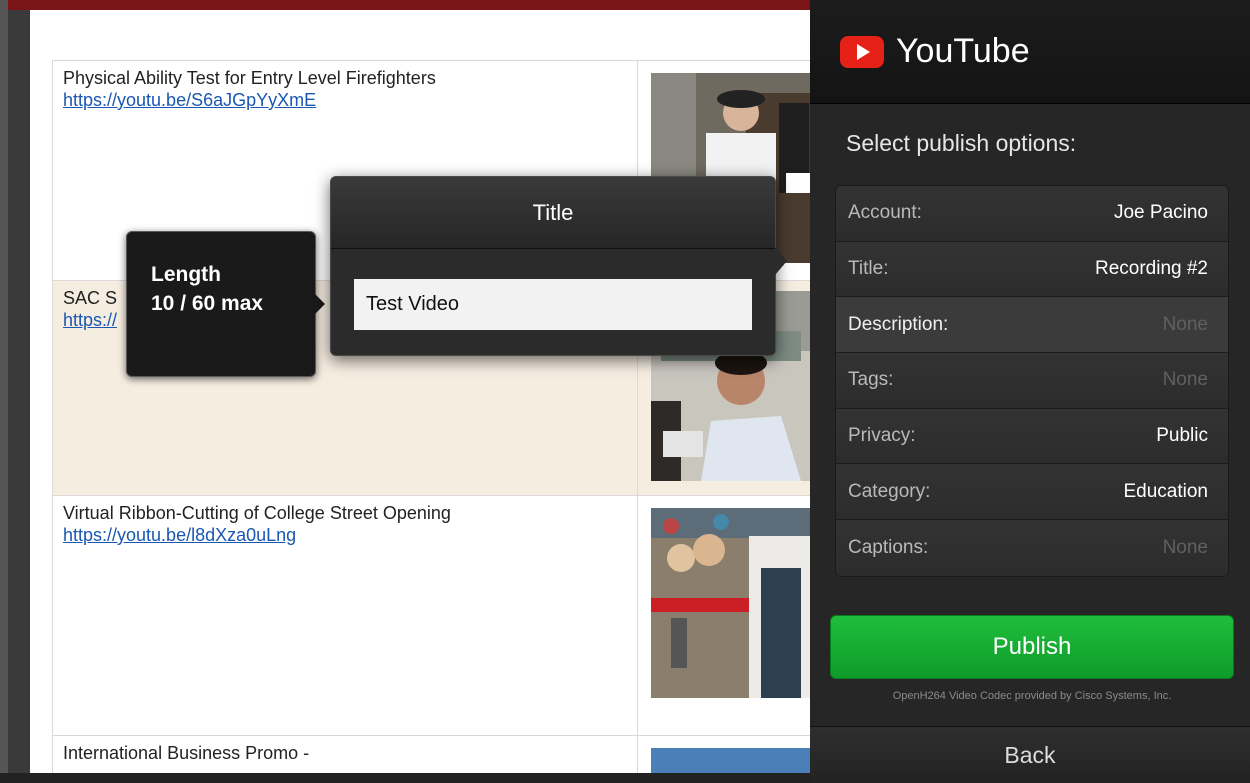  Describe the element at coordinates (862, 51) in the screenshot. I see `youtube-play-icon` at that location.